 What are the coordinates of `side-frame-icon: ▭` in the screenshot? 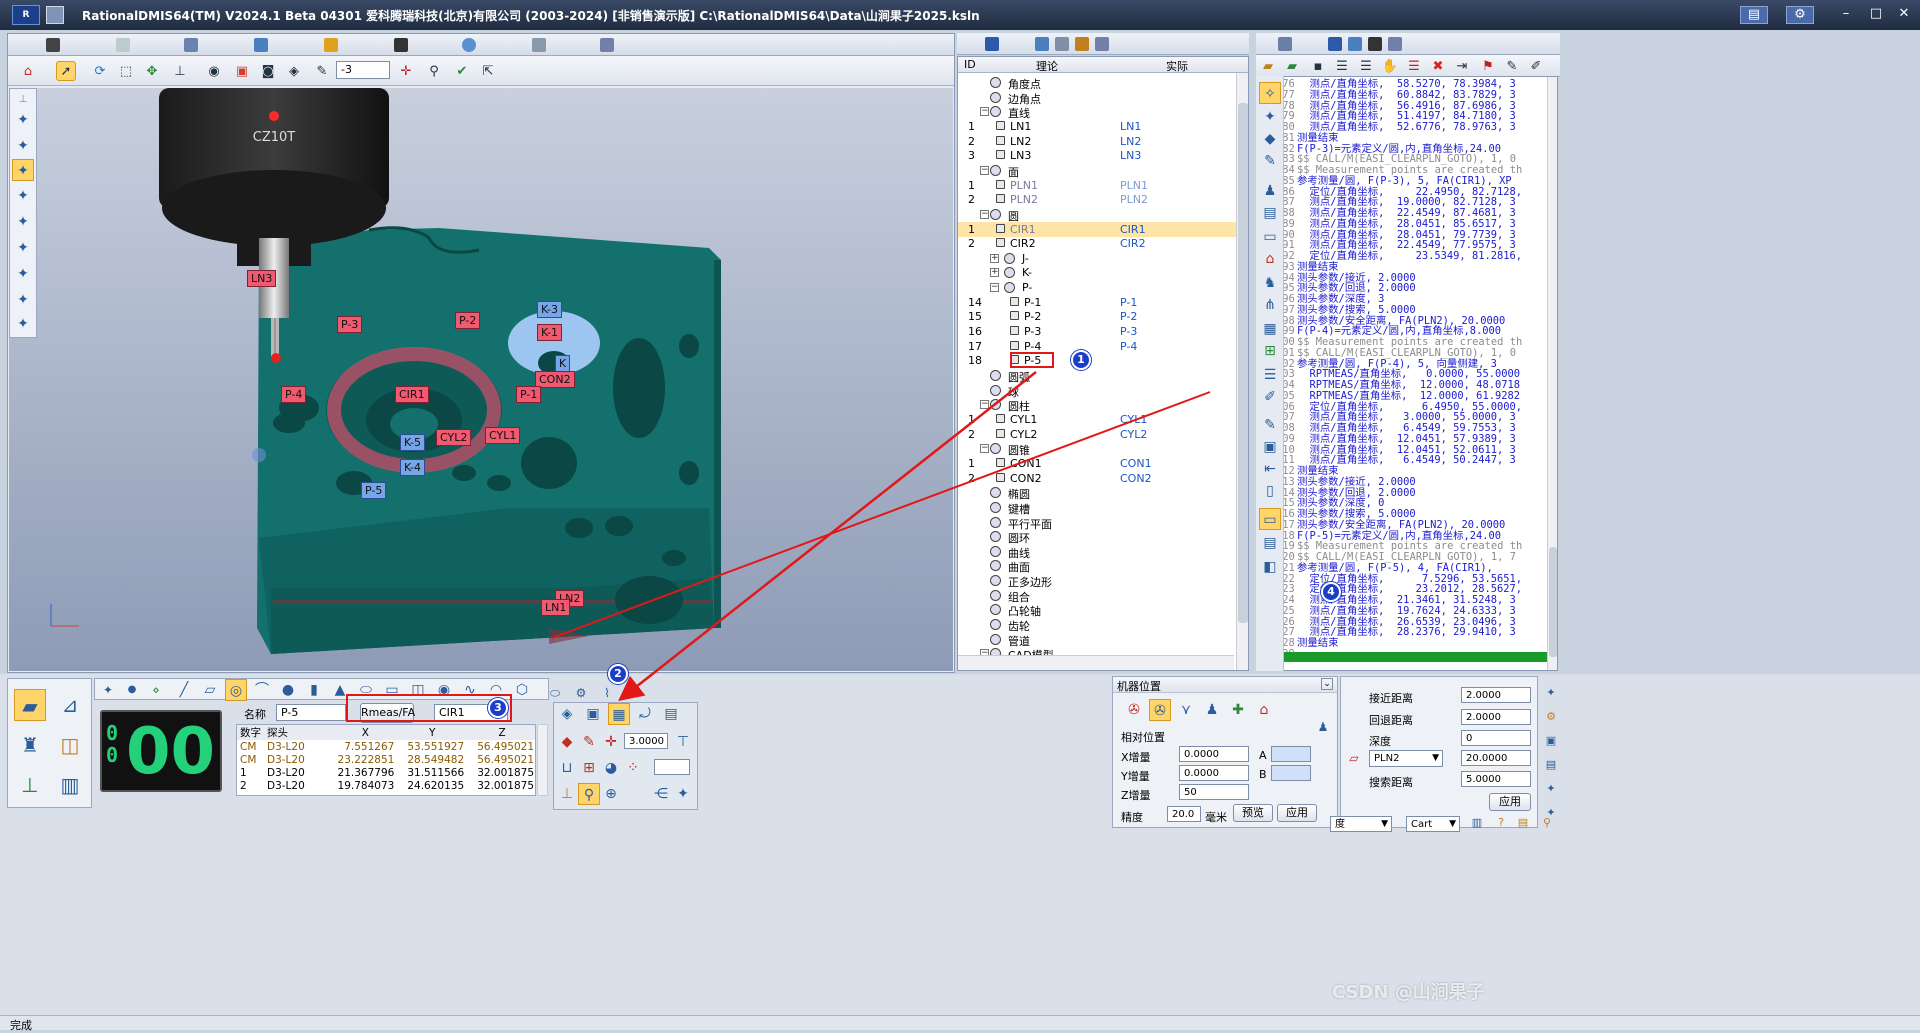 It's located at (1270, 519).